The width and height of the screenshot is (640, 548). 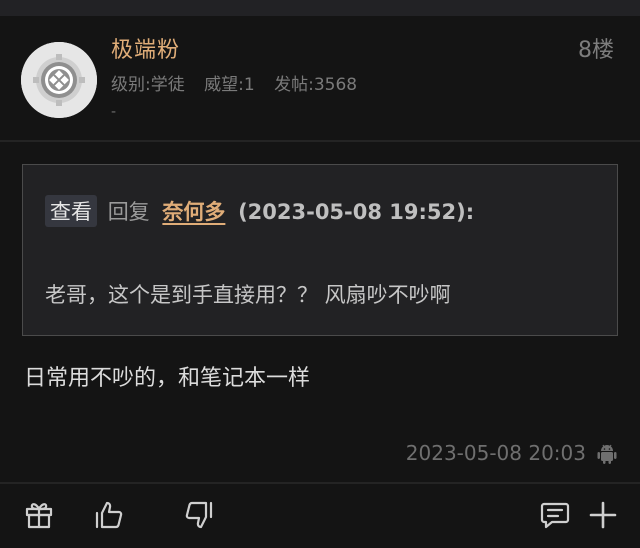 What do you see at coordinates (71, 211) in the screenshot?
I see `view-quote-button: 查看` at bounding box center [71, 211].